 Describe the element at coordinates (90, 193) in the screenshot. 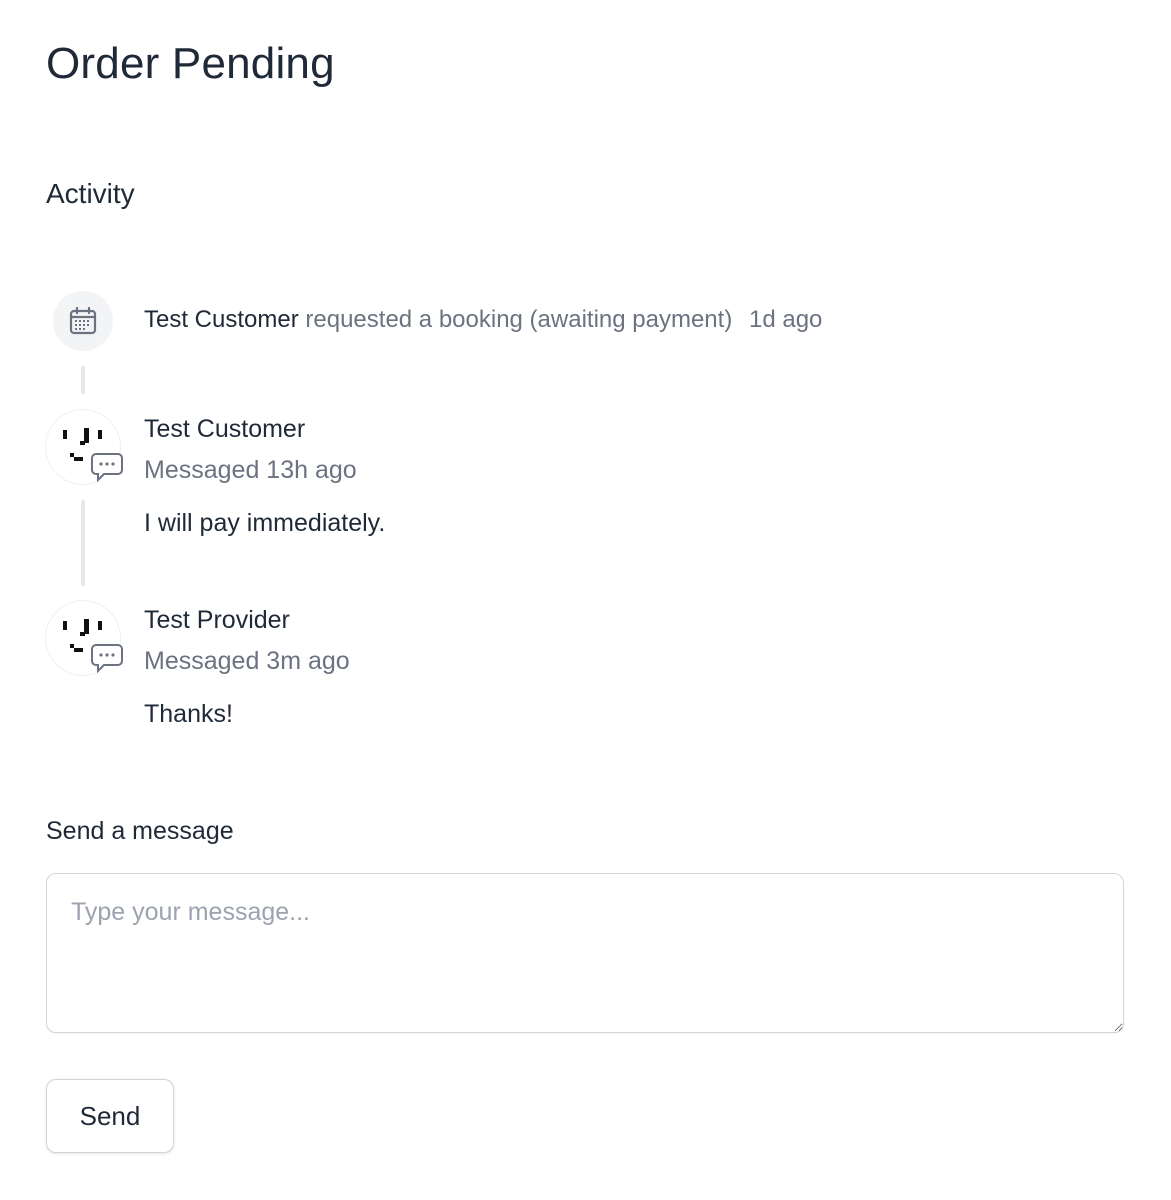

I see `activity-heading: Activity` at that location.